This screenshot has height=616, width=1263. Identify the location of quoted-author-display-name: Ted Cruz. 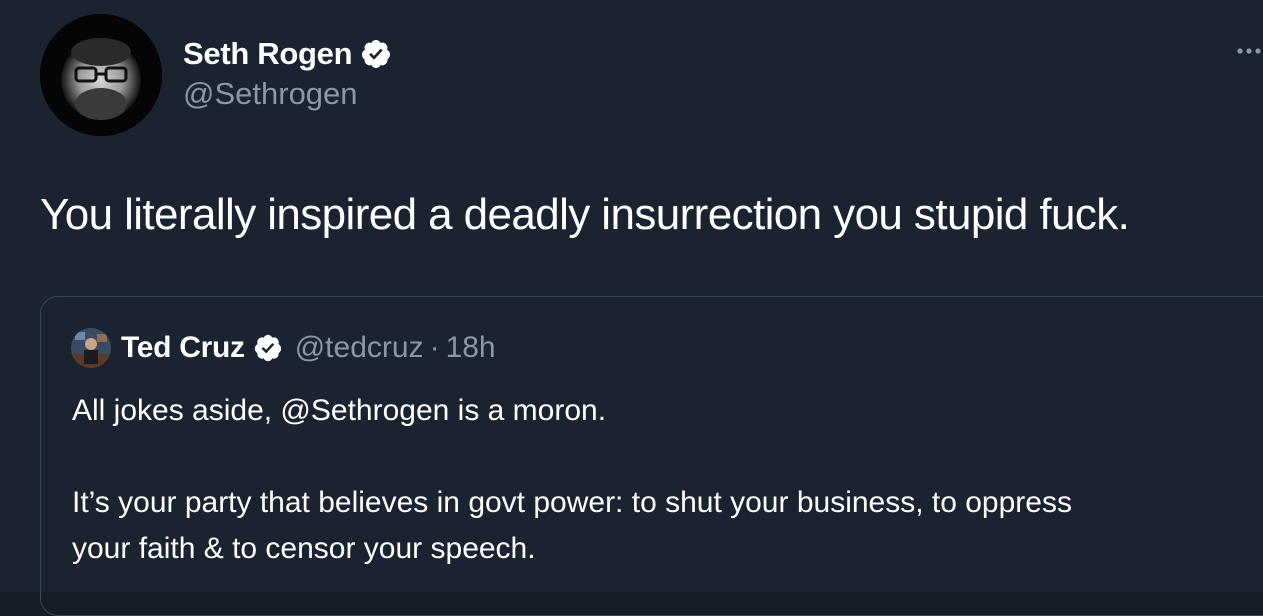
(183, 348).